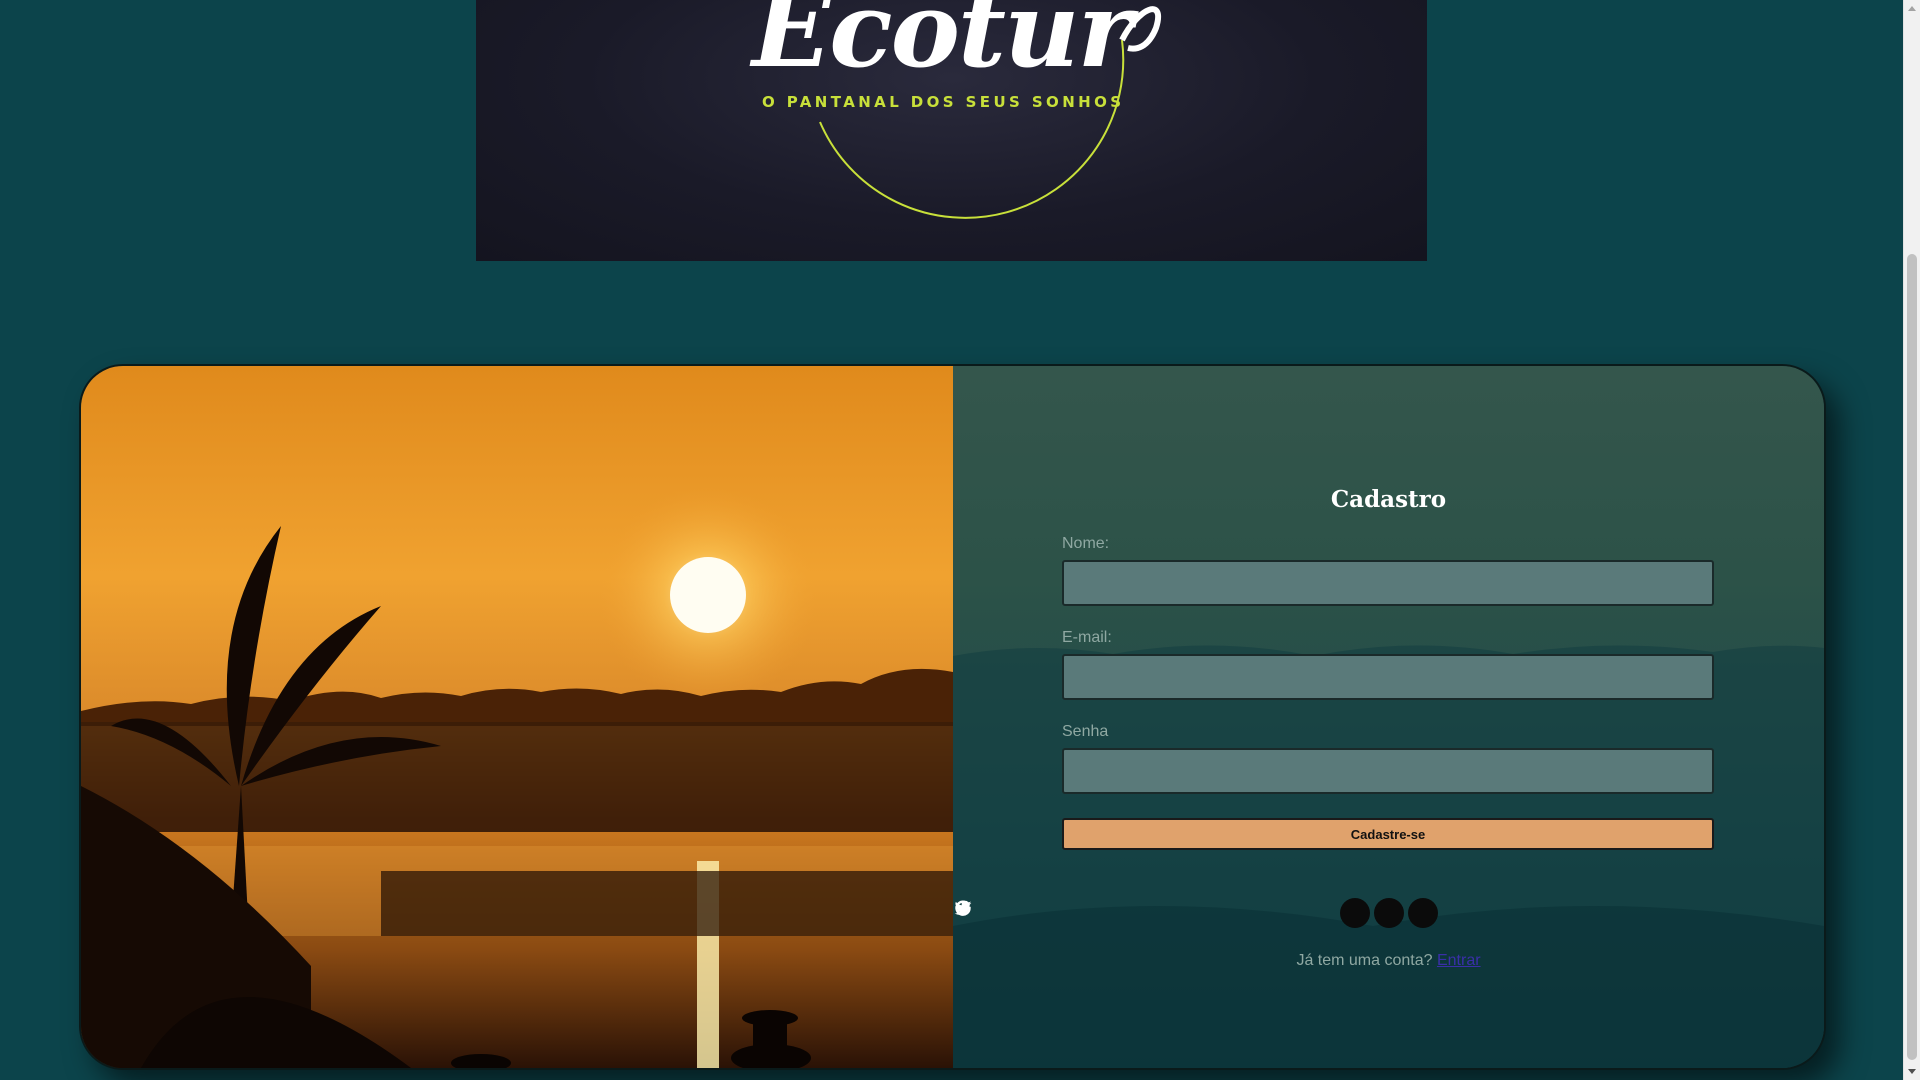 The height and width of the screenshot is (1080, 1920). Describe the element at coordinates (1388, 583) in the screenshot. I see `name-input` at that location.